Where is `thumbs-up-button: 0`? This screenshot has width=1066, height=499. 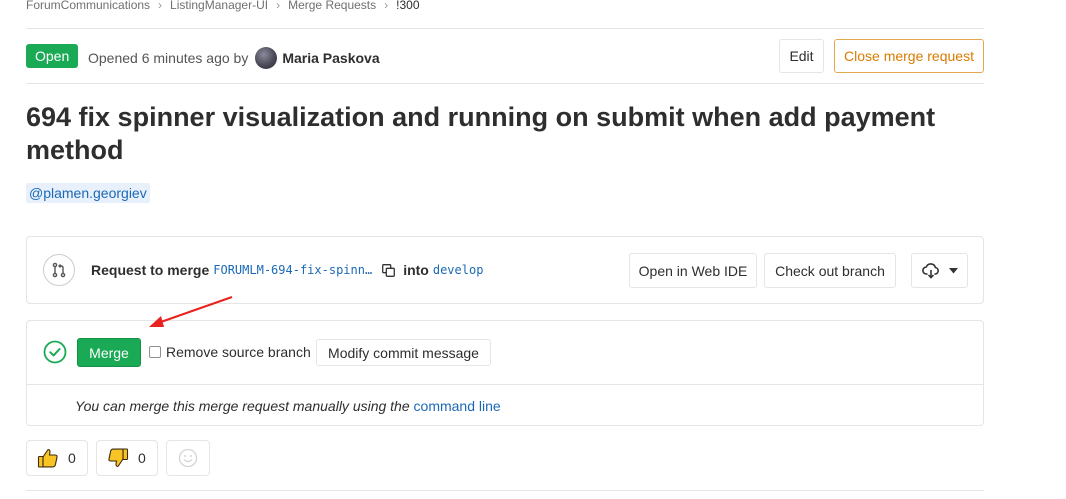 thumbs-up-button: 0 is located at coordinates (57, 458).